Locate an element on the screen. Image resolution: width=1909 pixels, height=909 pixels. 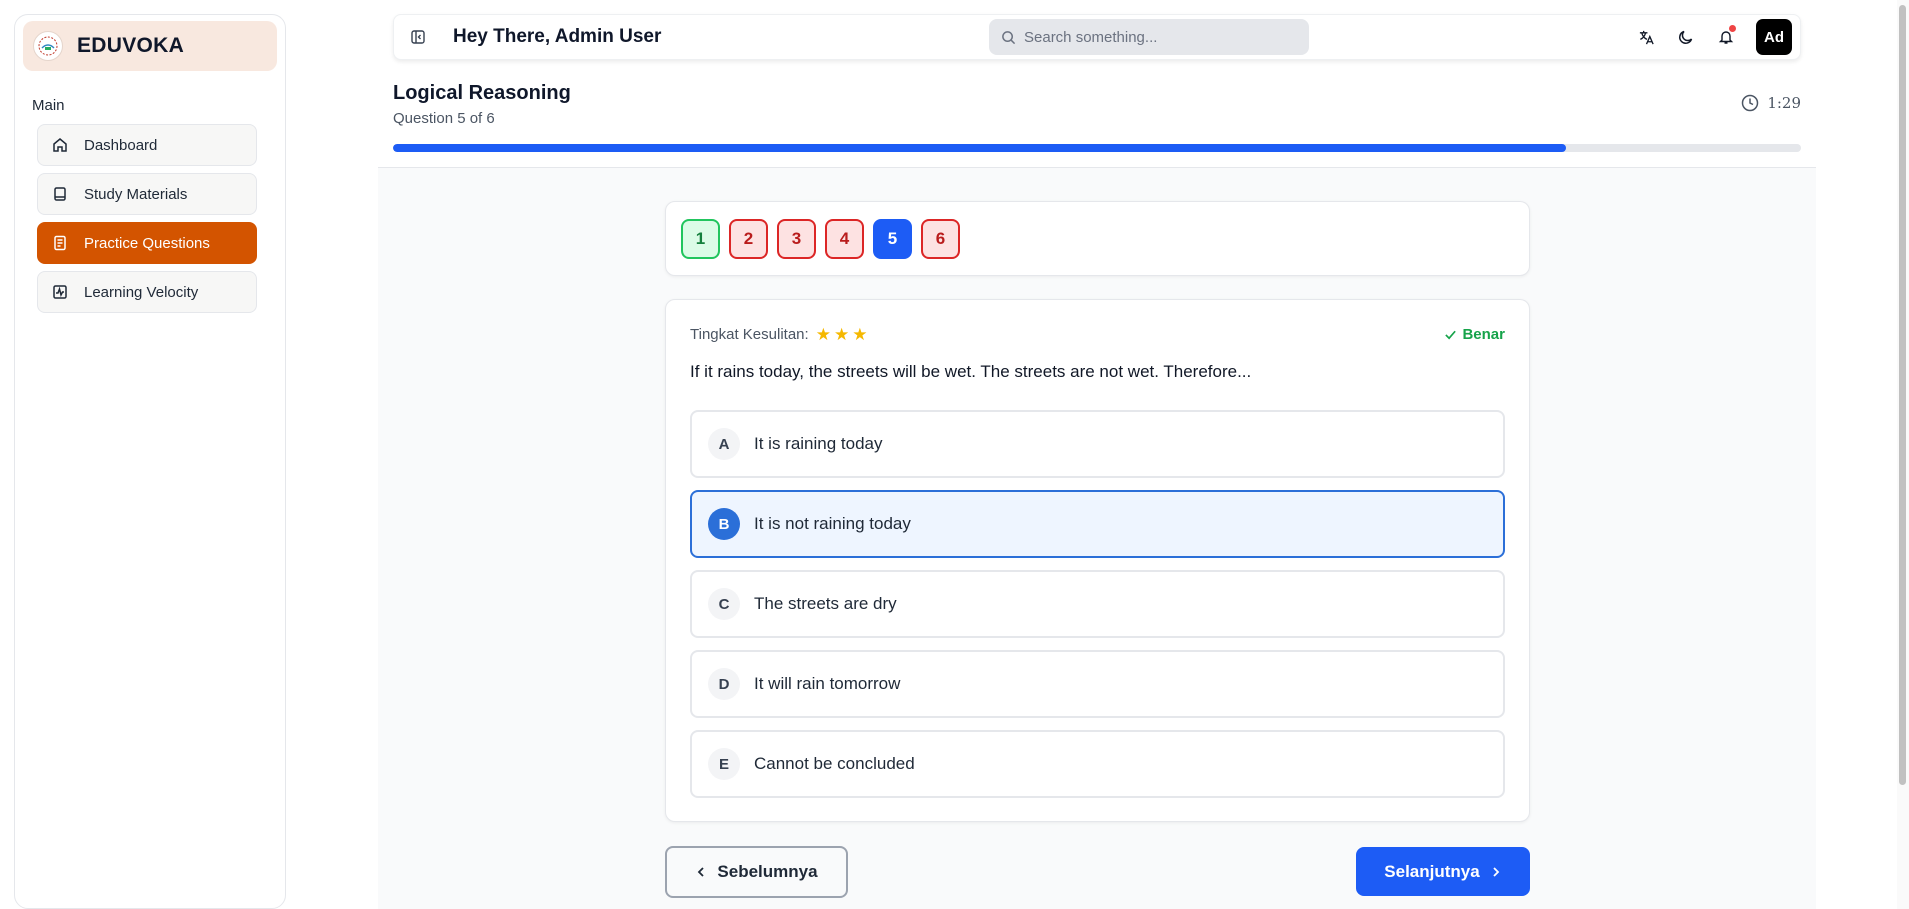
sidebar-item-label: Learning Velocity is located at coordinates (141, 292).